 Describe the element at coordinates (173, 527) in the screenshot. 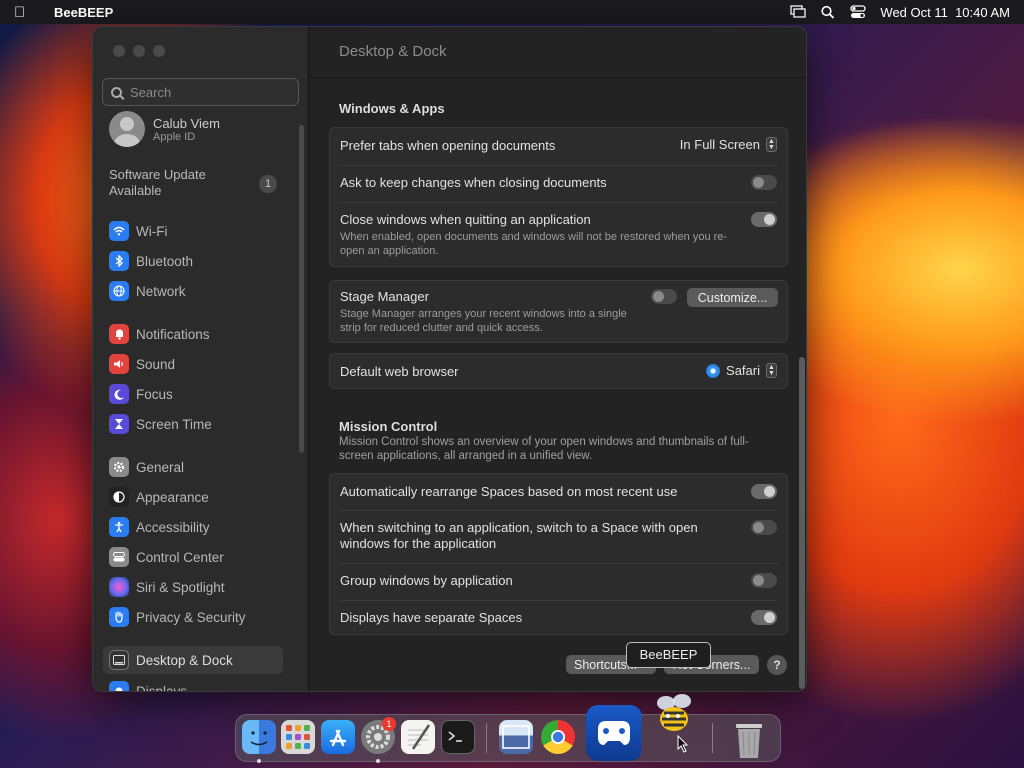

I see `sidebar-item-label: Accessibility` at that location.